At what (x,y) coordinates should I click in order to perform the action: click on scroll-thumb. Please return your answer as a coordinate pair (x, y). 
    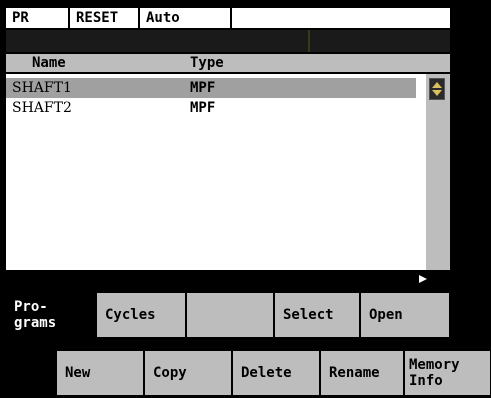
    Looking at the image, I should click on (437, 89).